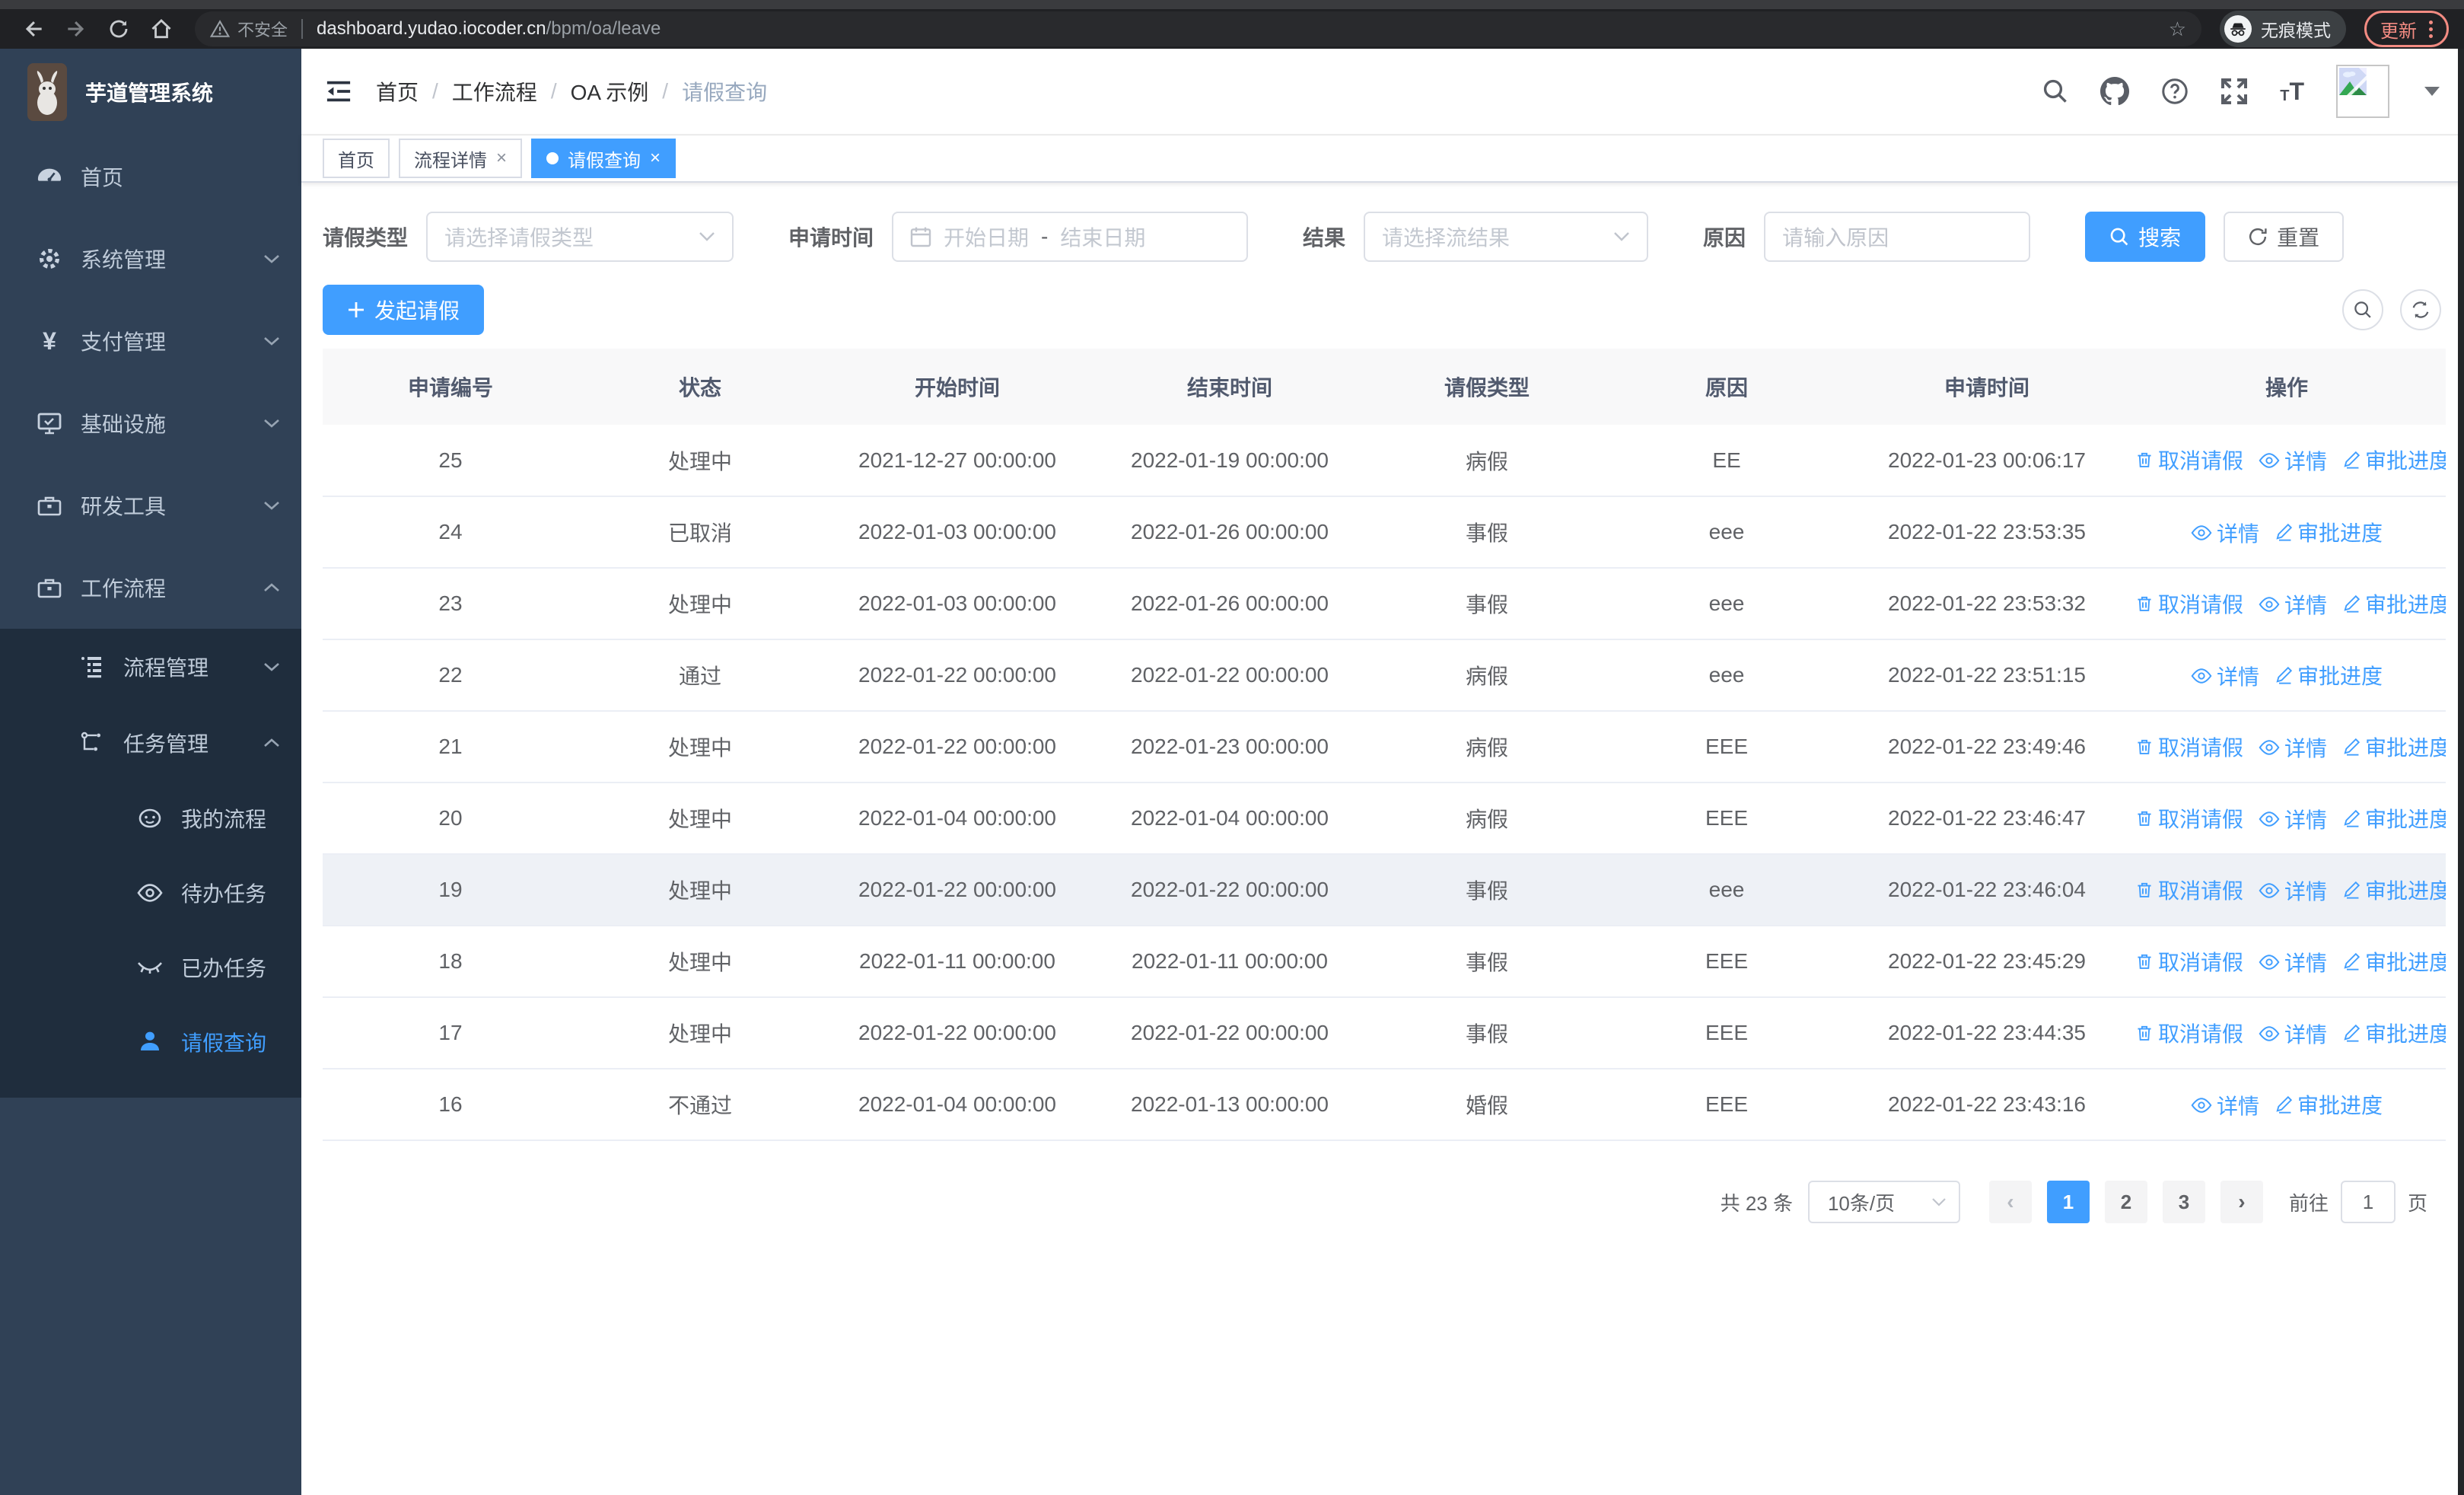 This screenshot has height=1495, width=2464. Describe the element at coordinates (150, 259) in the screenshot. I see `sidebar-item-system: 系统管理` at that location.